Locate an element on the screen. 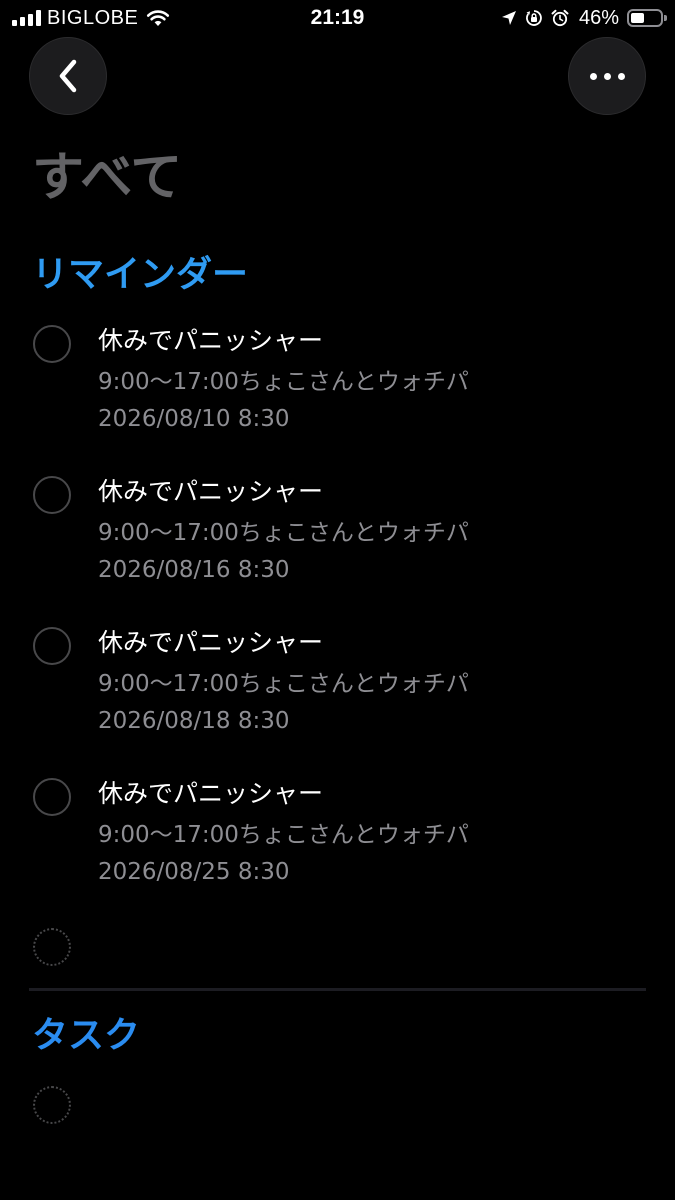 The image size is (675, 1200). alarm-icon is located at coordinates (560, 18).